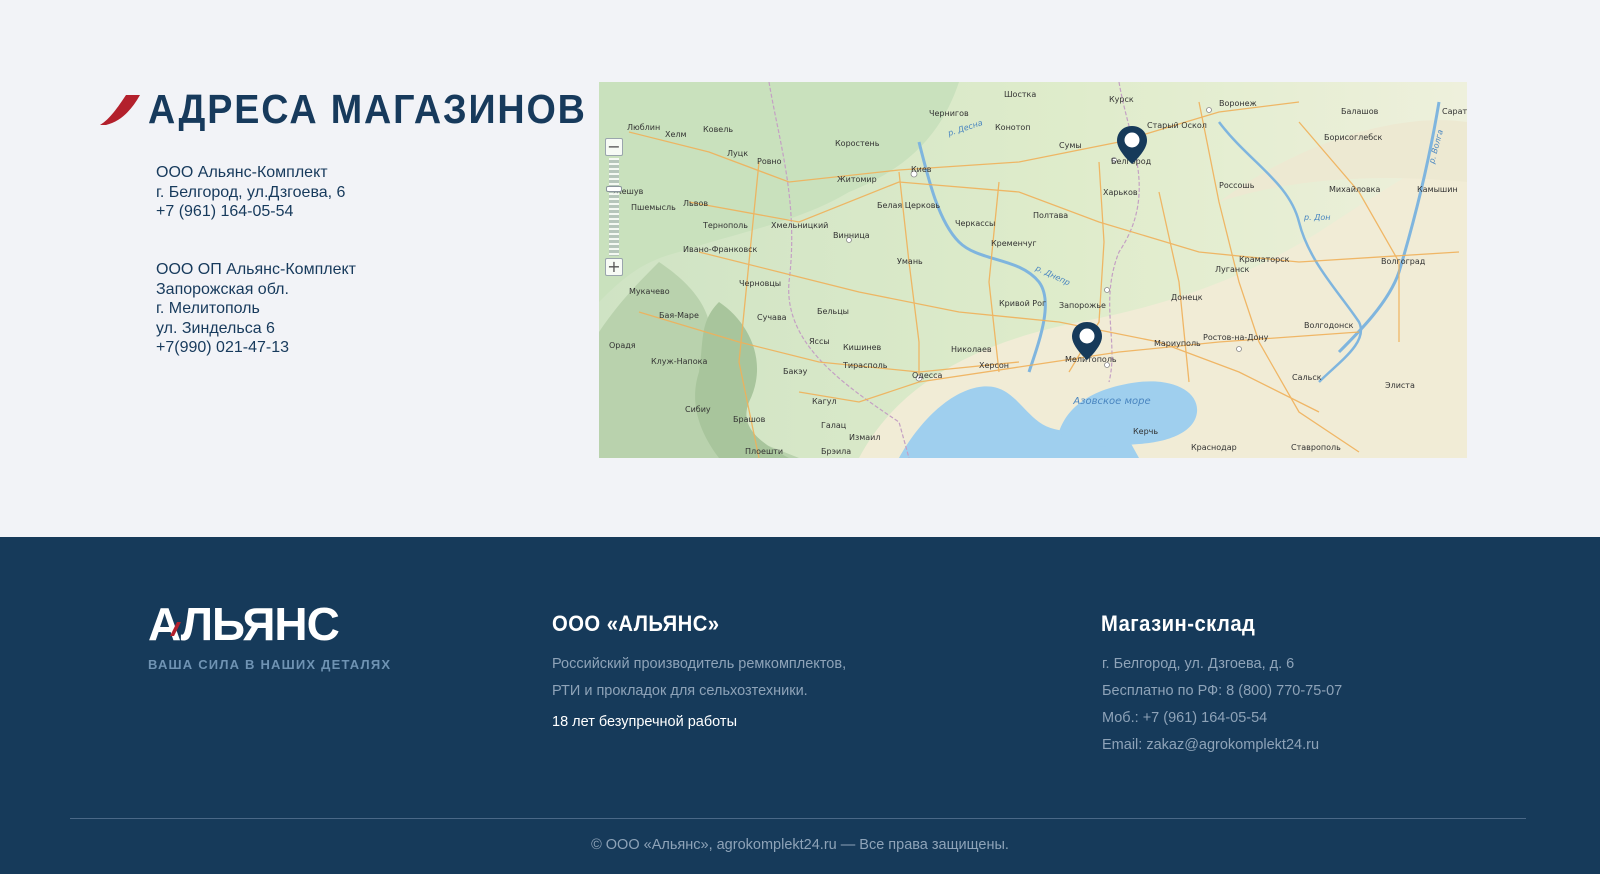 The height and width of the screenshot is (874, 1600). Describe the element at coordinates (1400, 385) in the screenshot. I see `map-label: Элиста` at that location.